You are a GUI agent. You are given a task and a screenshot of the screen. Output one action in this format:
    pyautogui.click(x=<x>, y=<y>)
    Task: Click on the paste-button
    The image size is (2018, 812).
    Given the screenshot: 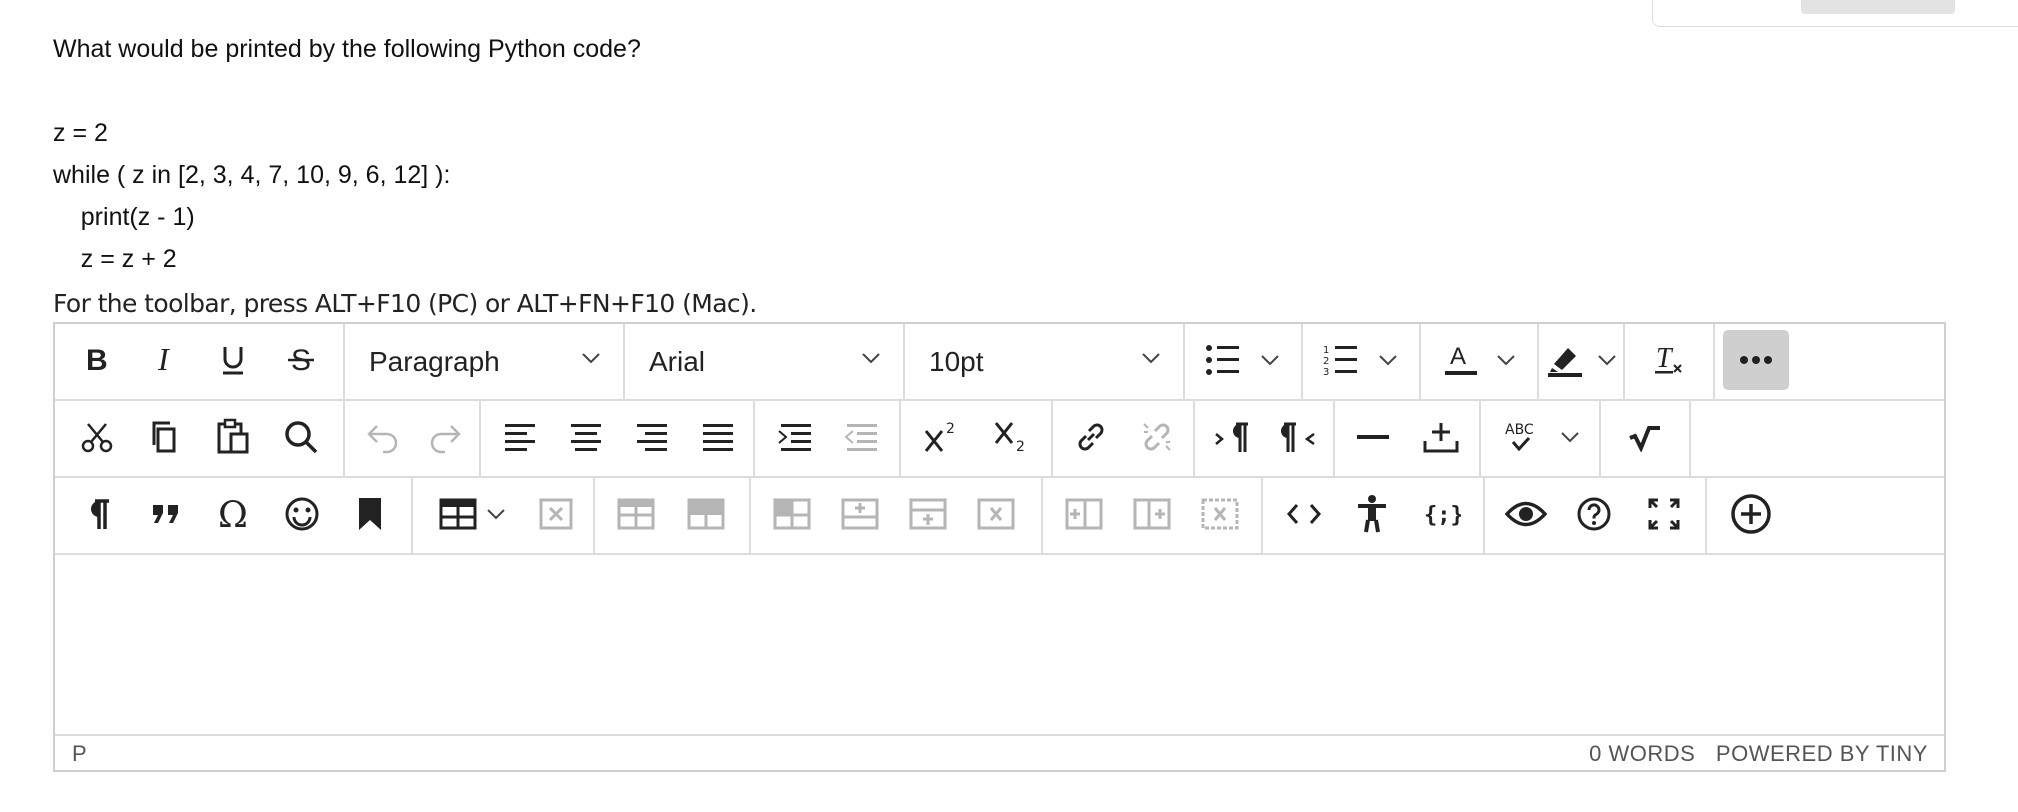 What is the action you would take?
    pyautogui.click(x=233, y=437)
    